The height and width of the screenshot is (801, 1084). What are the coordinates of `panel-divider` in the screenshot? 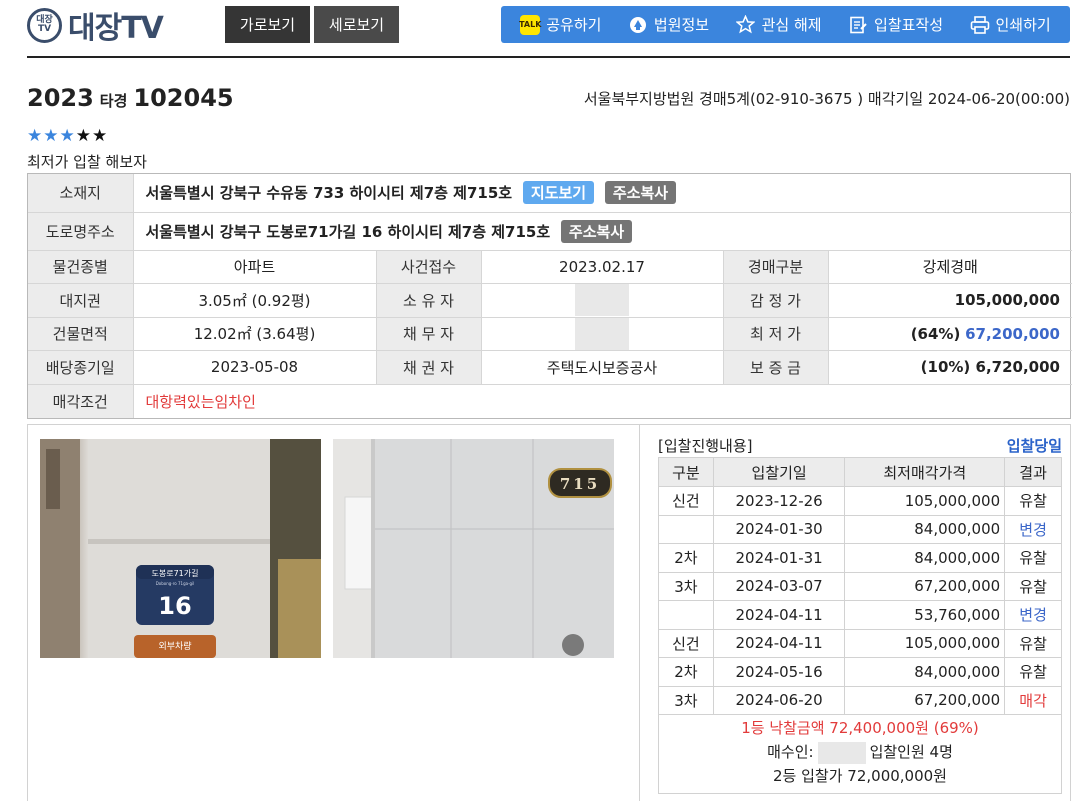 It's located at (639, 613).